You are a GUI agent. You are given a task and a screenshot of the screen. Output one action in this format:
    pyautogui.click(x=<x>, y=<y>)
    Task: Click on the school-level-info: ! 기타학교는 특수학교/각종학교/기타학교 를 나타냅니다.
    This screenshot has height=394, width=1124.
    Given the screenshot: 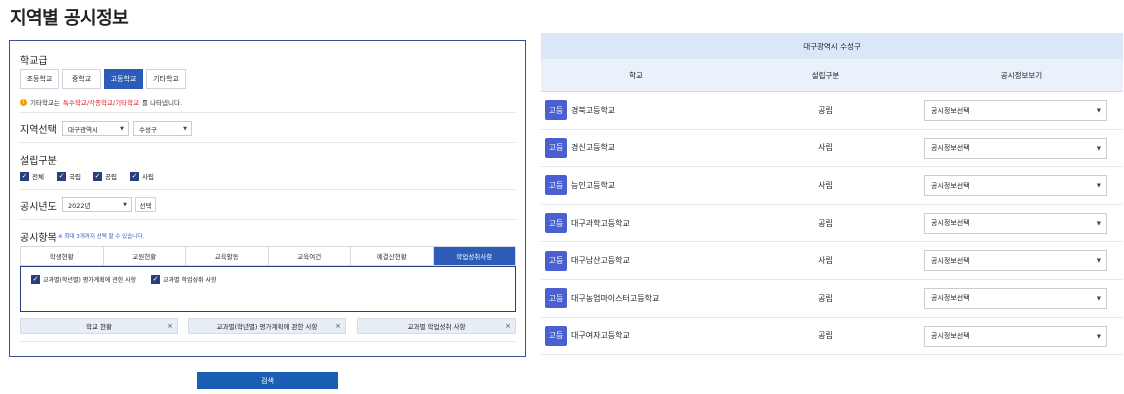 What is the action you would take?
    pyautogui.click(x=101, y=102)
    